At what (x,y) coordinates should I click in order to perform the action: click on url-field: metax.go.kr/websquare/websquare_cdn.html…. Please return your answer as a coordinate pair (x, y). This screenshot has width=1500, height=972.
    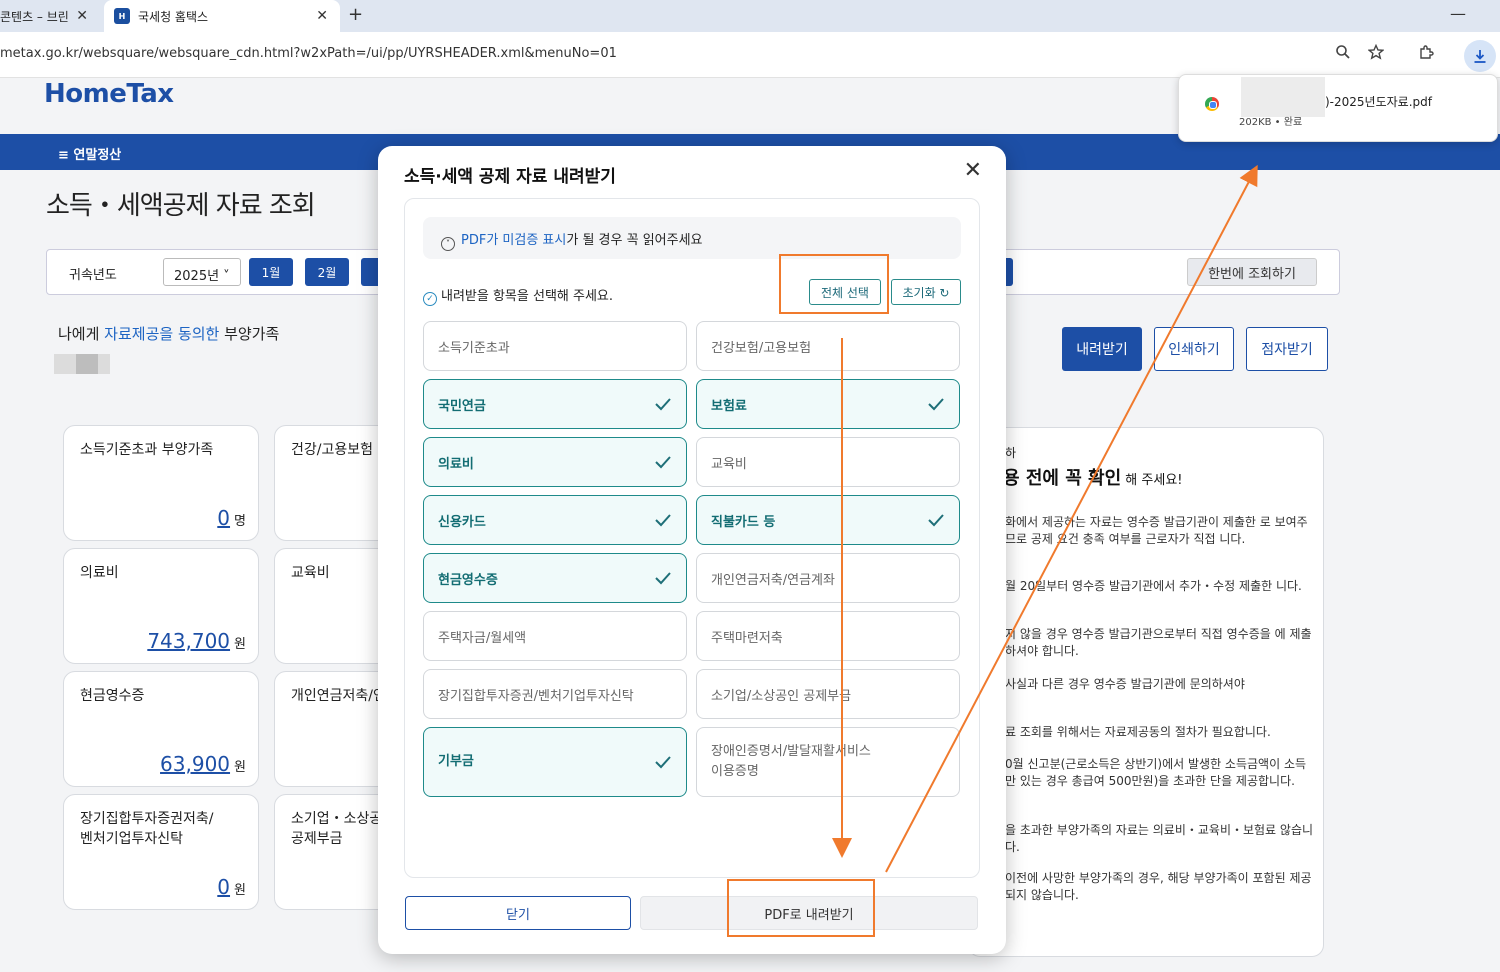
    Looking at the image, I should click on (308, 53).